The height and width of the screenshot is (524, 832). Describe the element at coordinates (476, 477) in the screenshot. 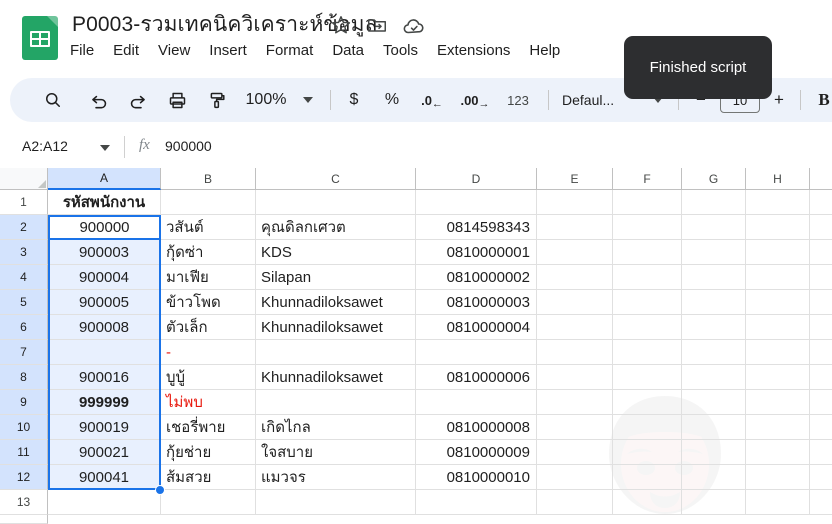

I see `cell-d12: 0810000010` at that location.